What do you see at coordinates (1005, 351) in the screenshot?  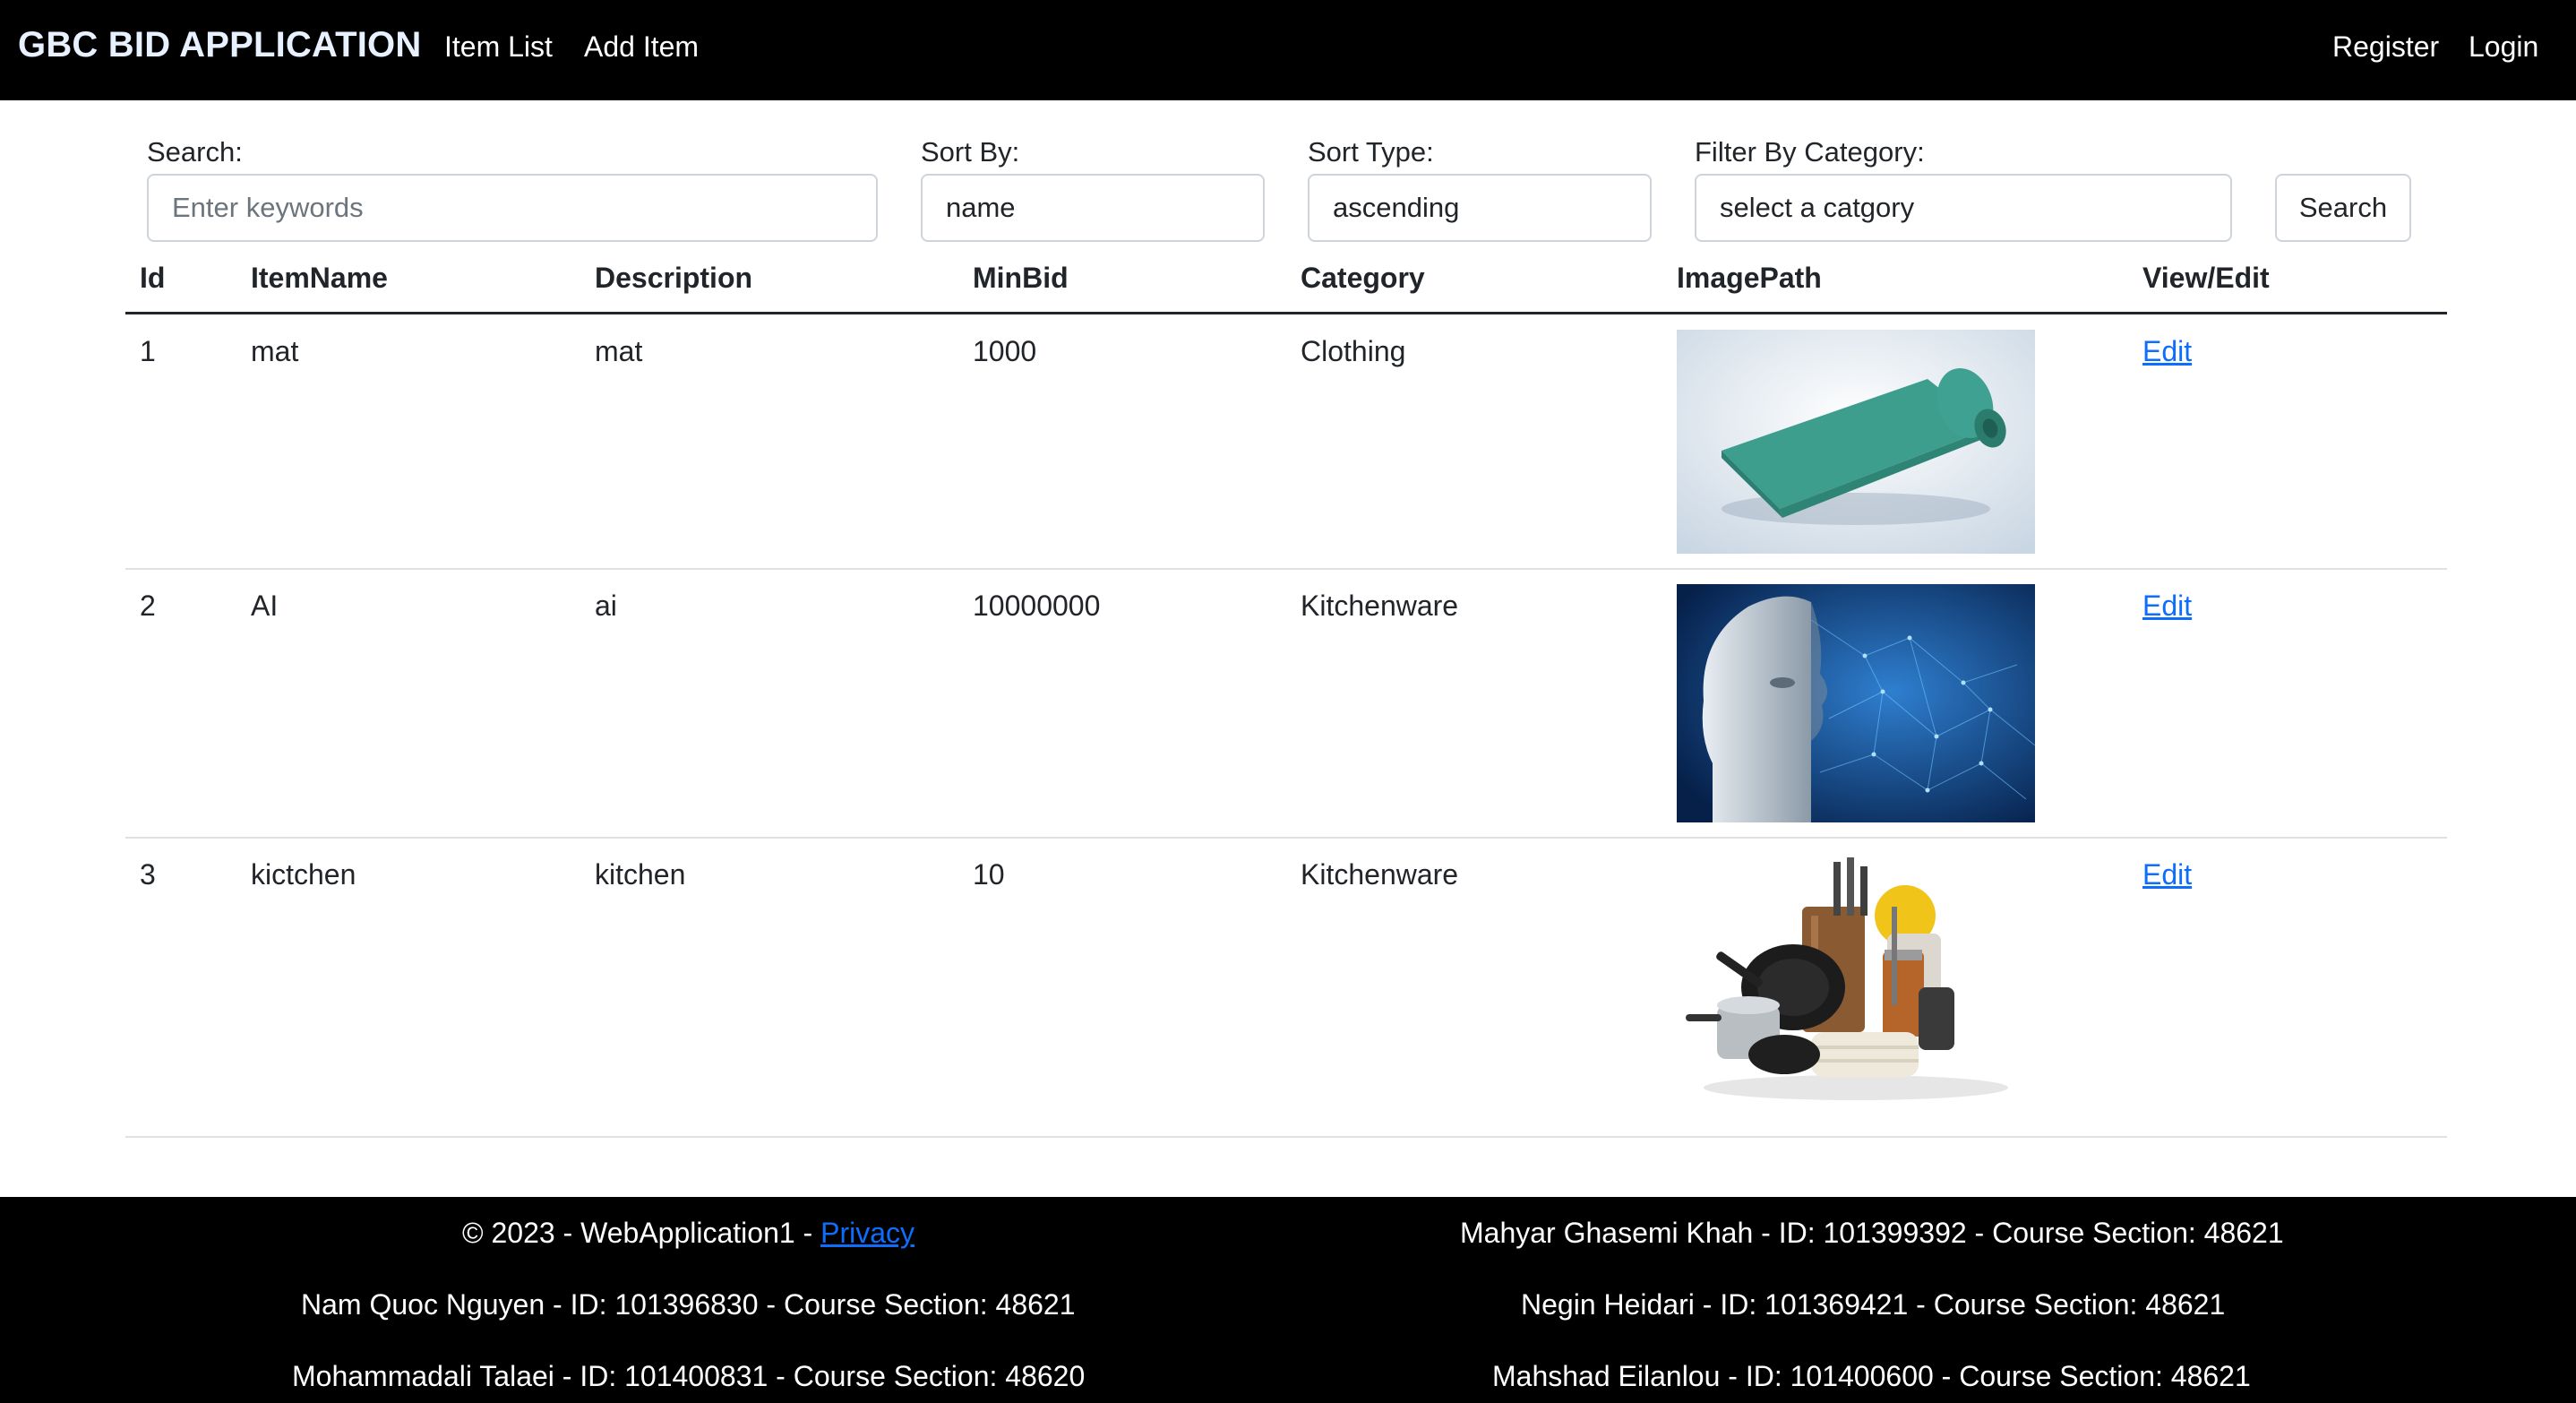 I see `cell-minbid: 1000` at bounding box center [1005, 351].